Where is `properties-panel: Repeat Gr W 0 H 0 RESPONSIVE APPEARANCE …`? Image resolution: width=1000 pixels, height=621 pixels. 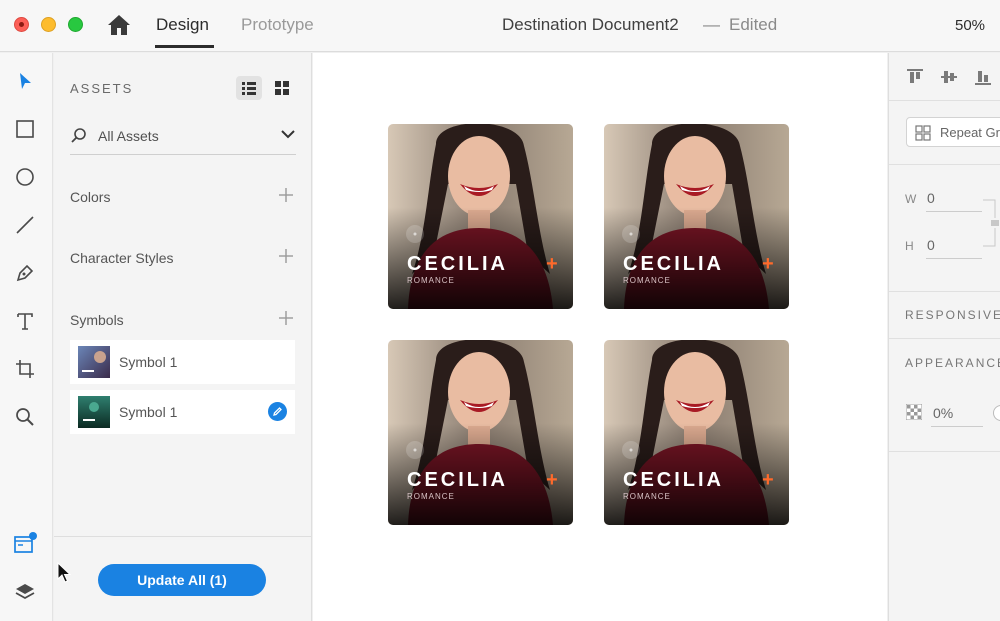
properties-panel: Repeat Gr W 0 H 0 RESPONSIVE APPEARANCE … is located at coordinates (944, 337).